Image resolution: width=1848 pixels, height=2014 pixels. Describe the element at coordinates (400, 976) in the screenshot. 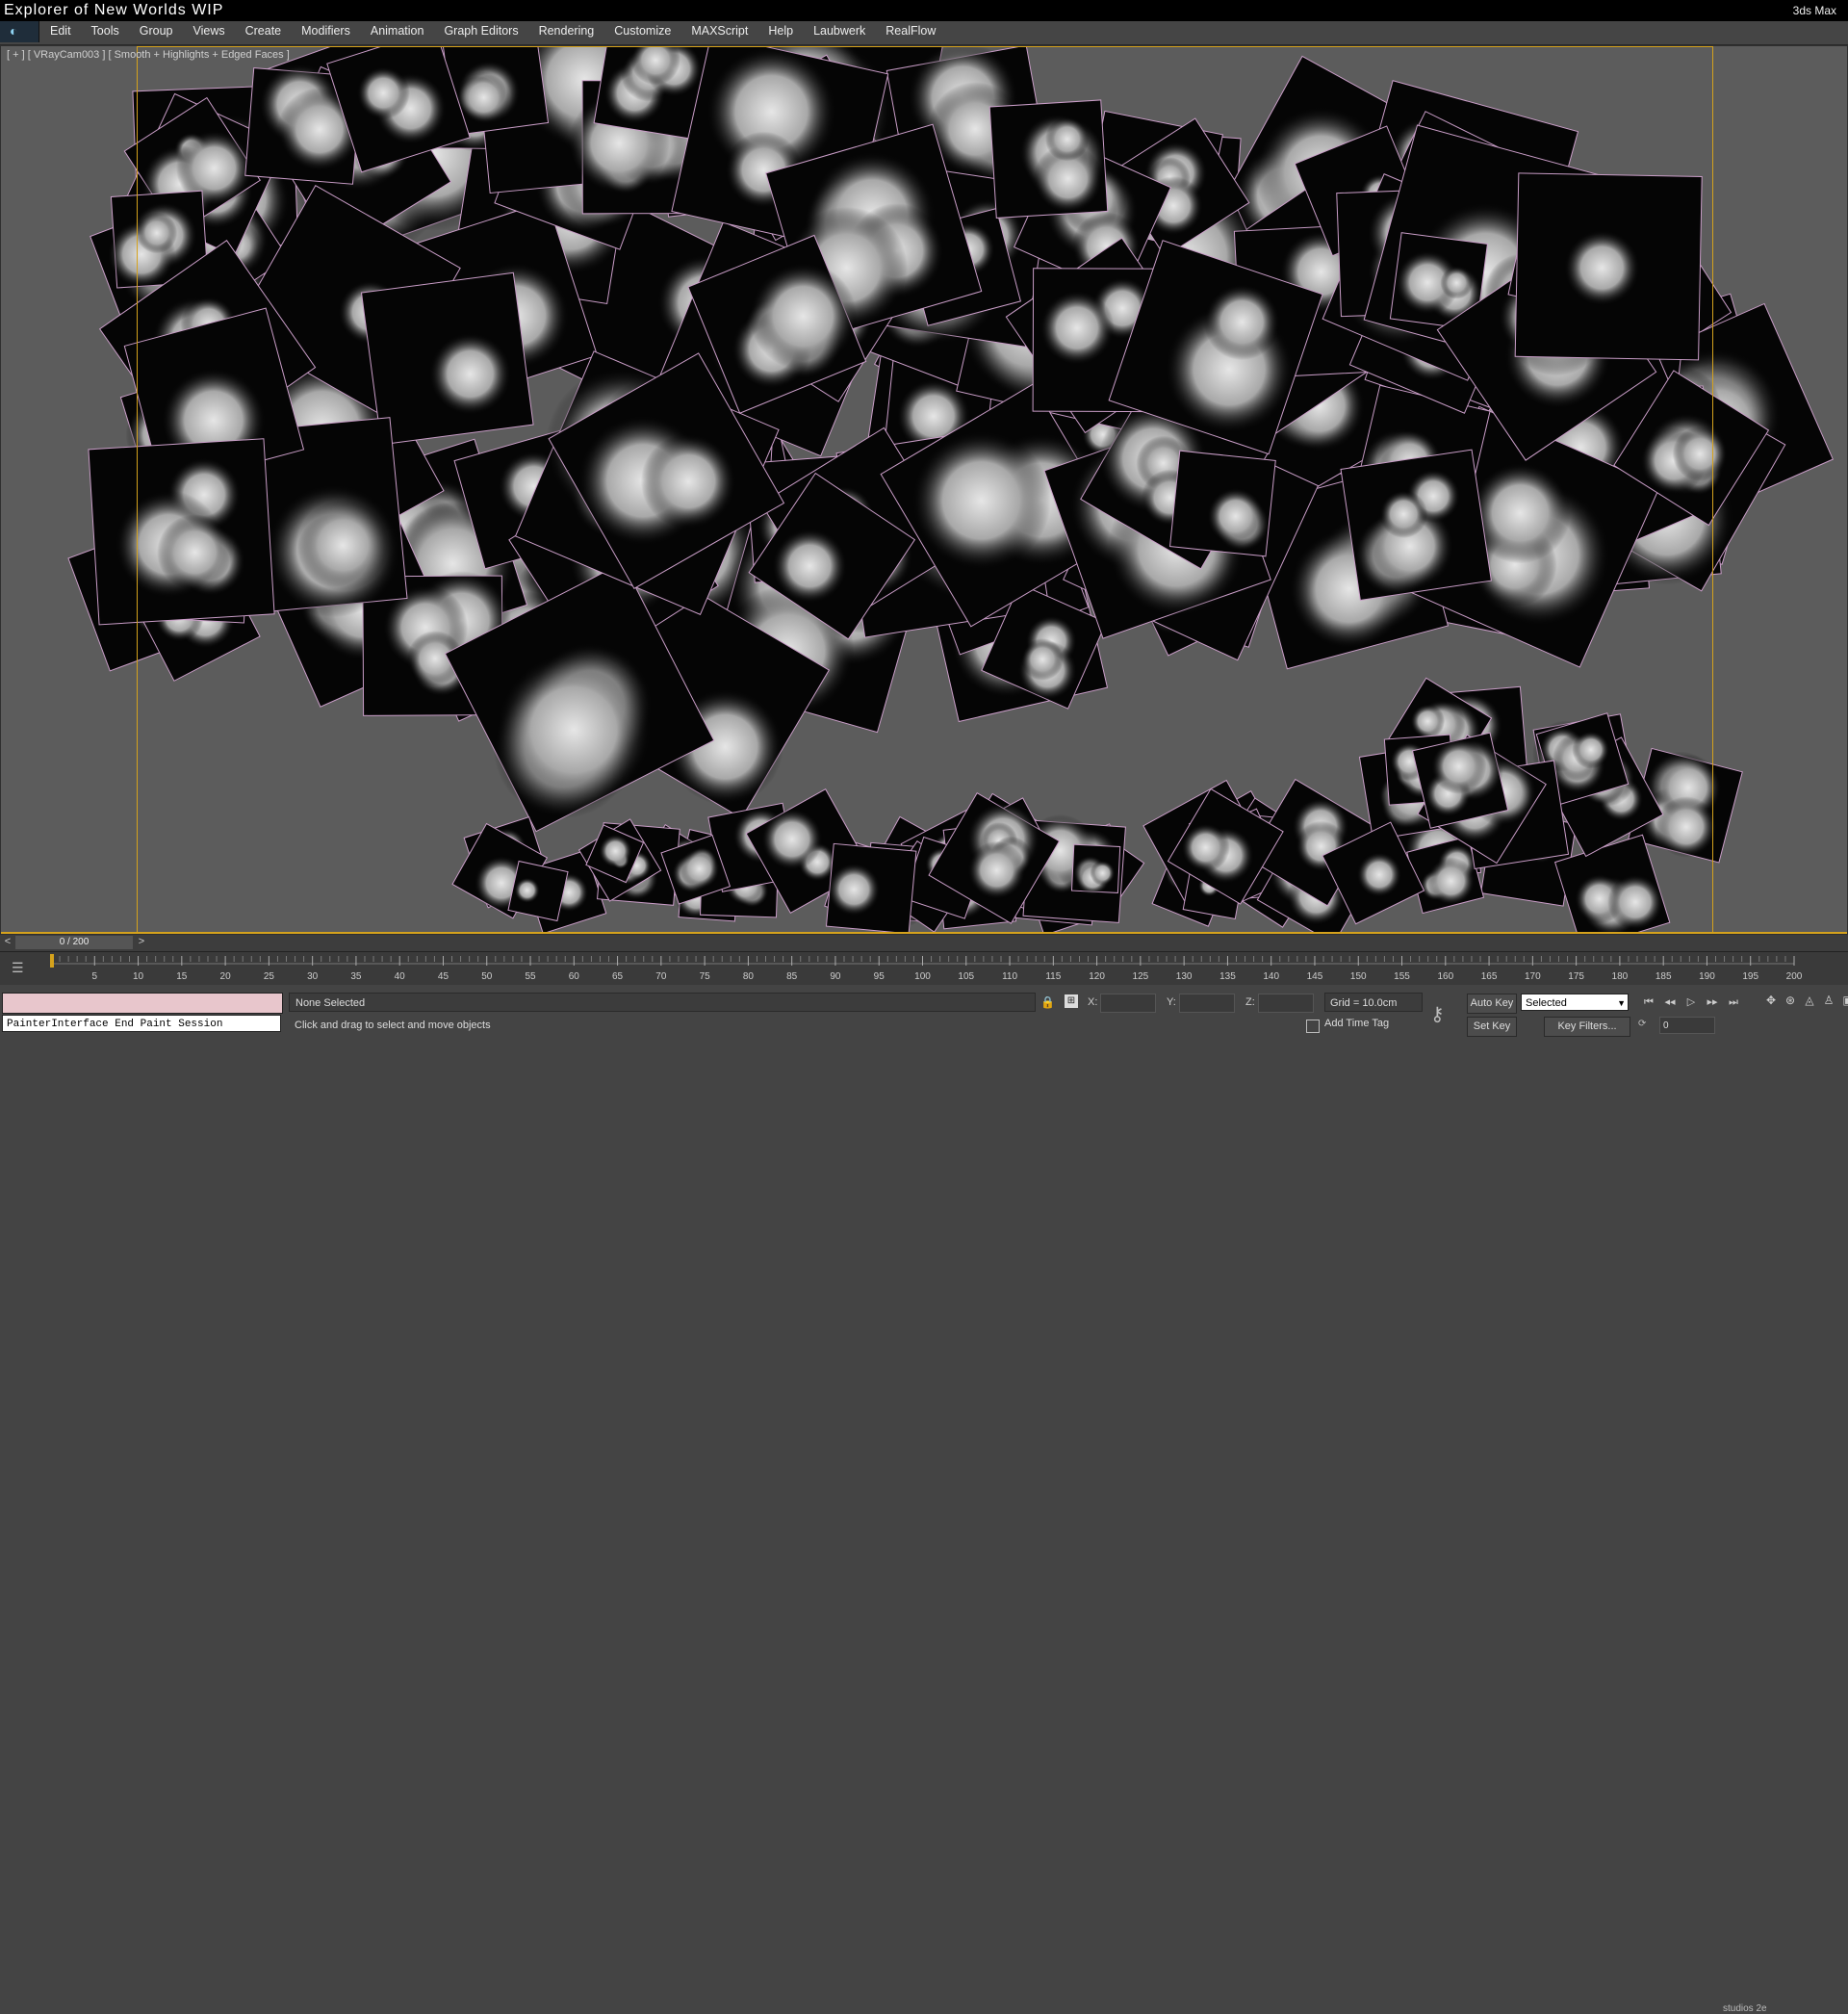

I see `timeline-tick-label: 40` at that location.